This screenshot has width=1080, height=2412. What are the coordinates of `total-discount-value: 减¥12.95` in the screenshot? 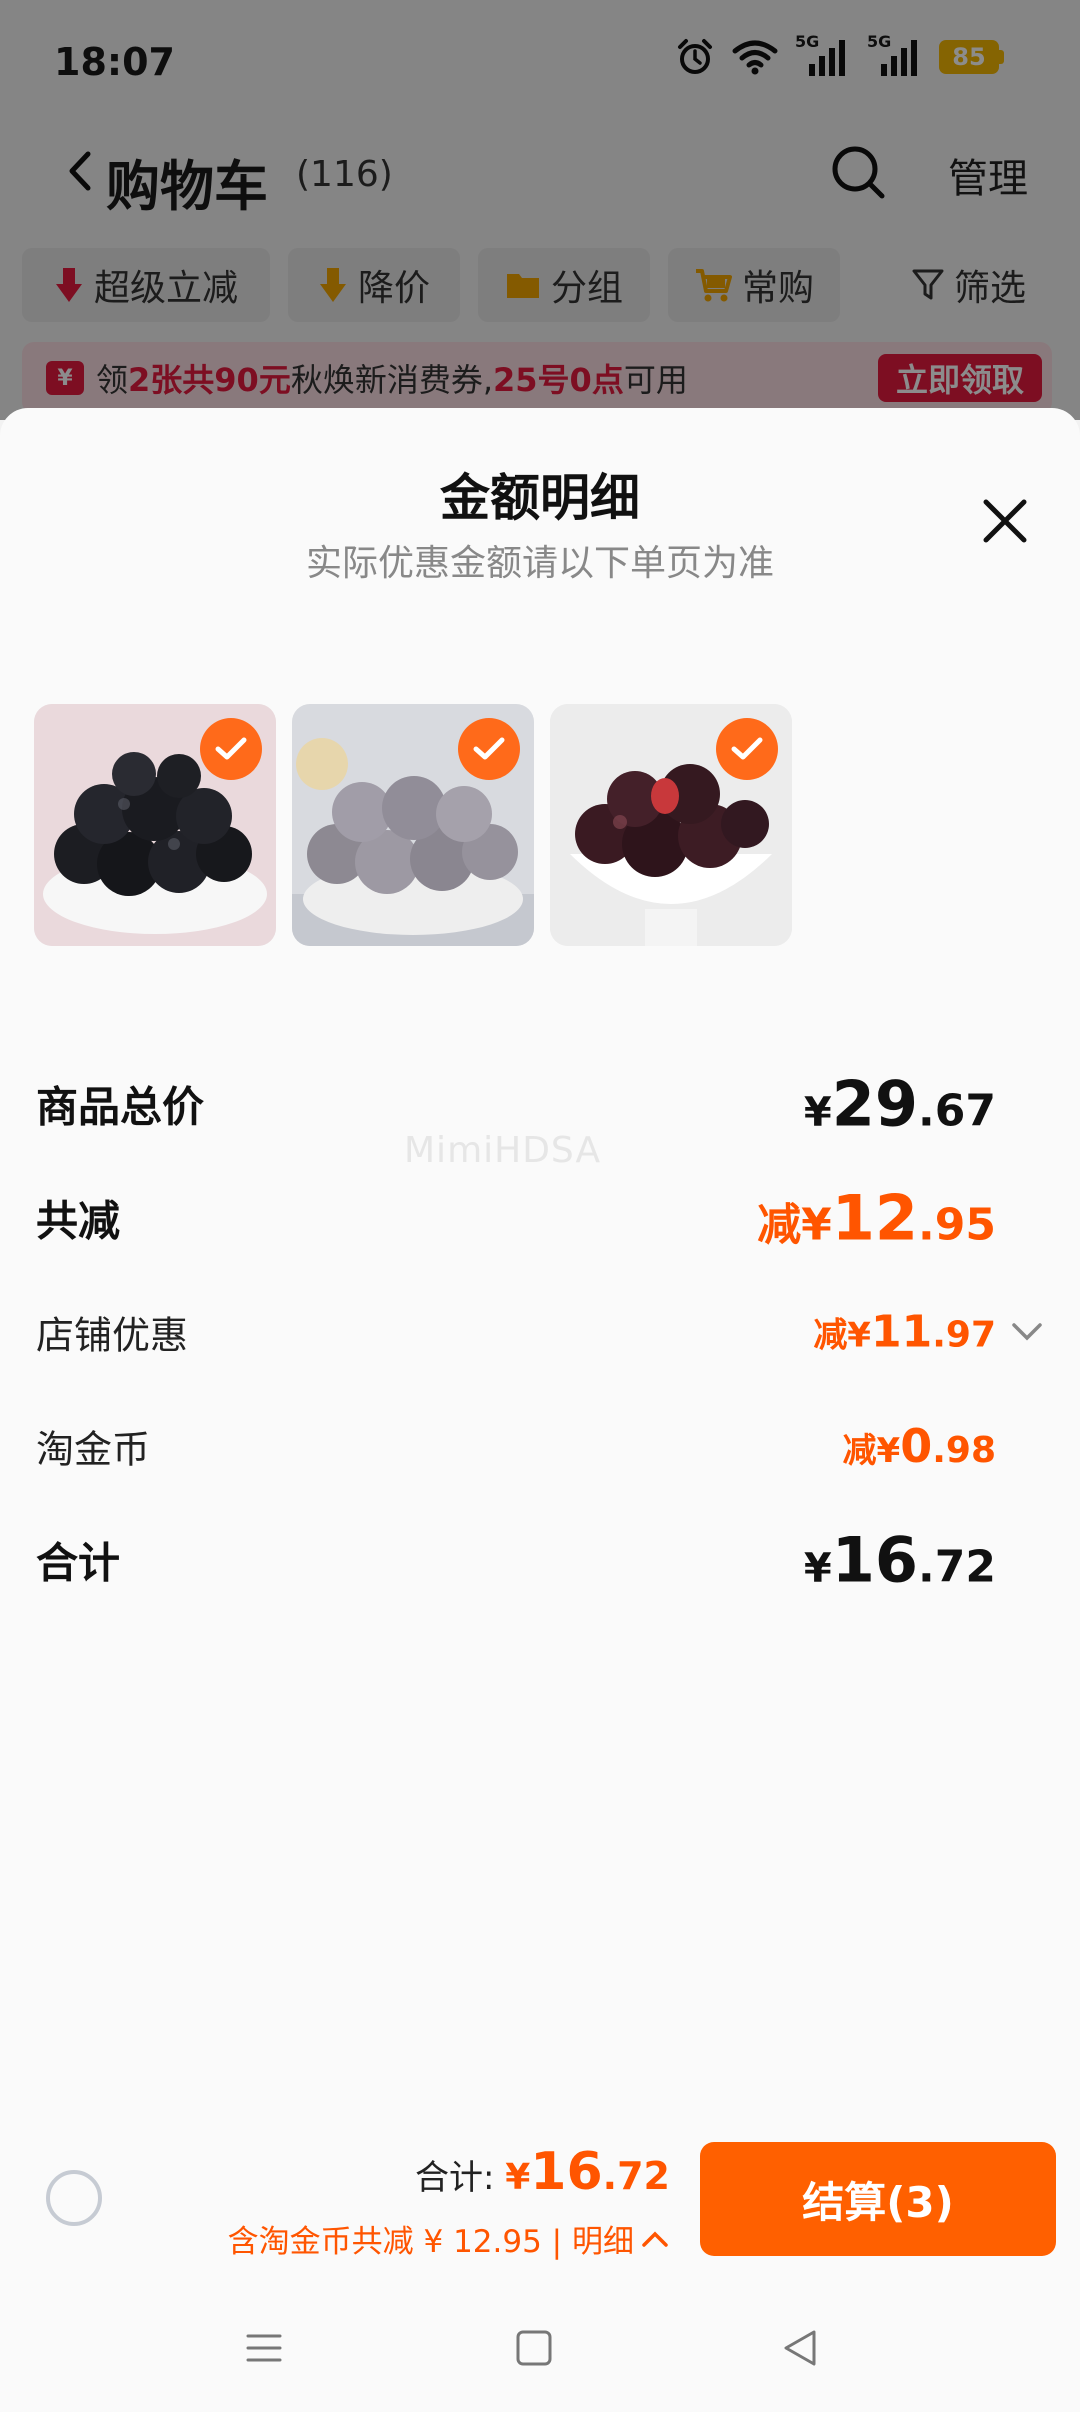 It's located at (876, 1218).